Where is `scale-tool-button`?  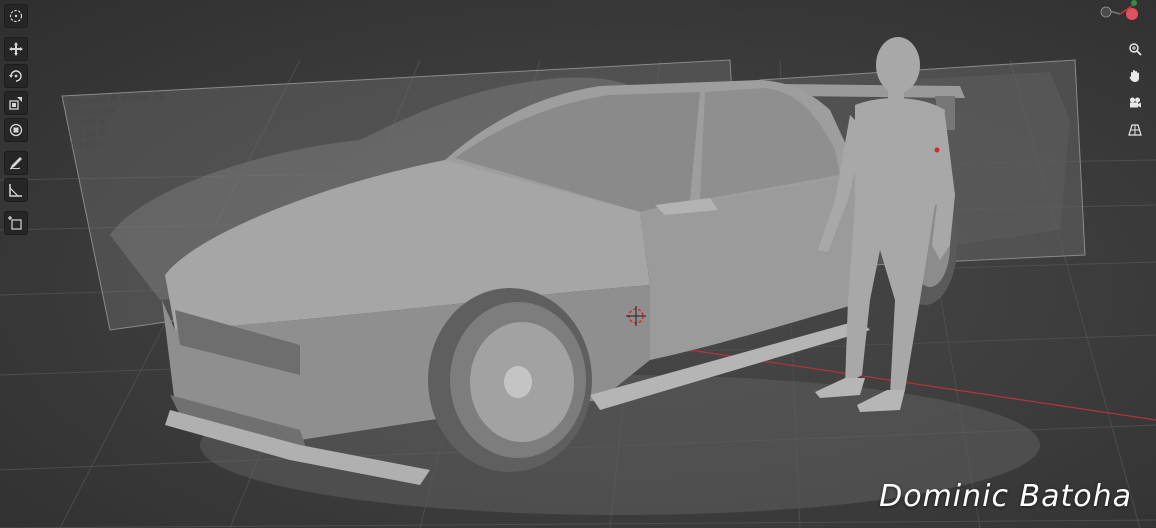 scale-tool-button is located at coordinates (16, 103).